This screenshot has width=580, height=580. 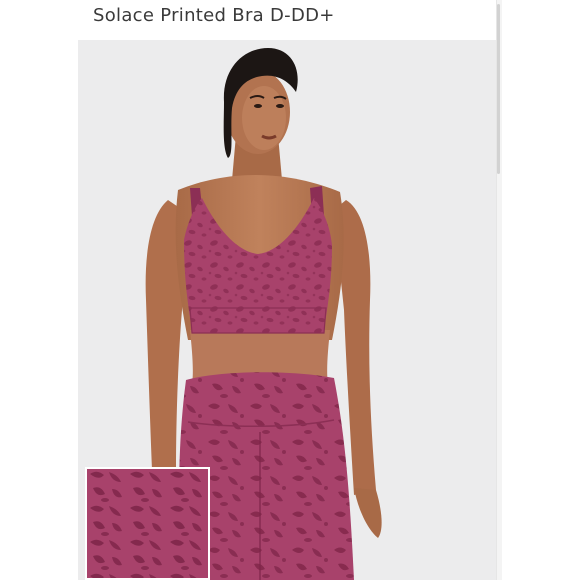 I want to click on product-title: Solace Printed Bra D-DD+, so click(x=214, y=15).